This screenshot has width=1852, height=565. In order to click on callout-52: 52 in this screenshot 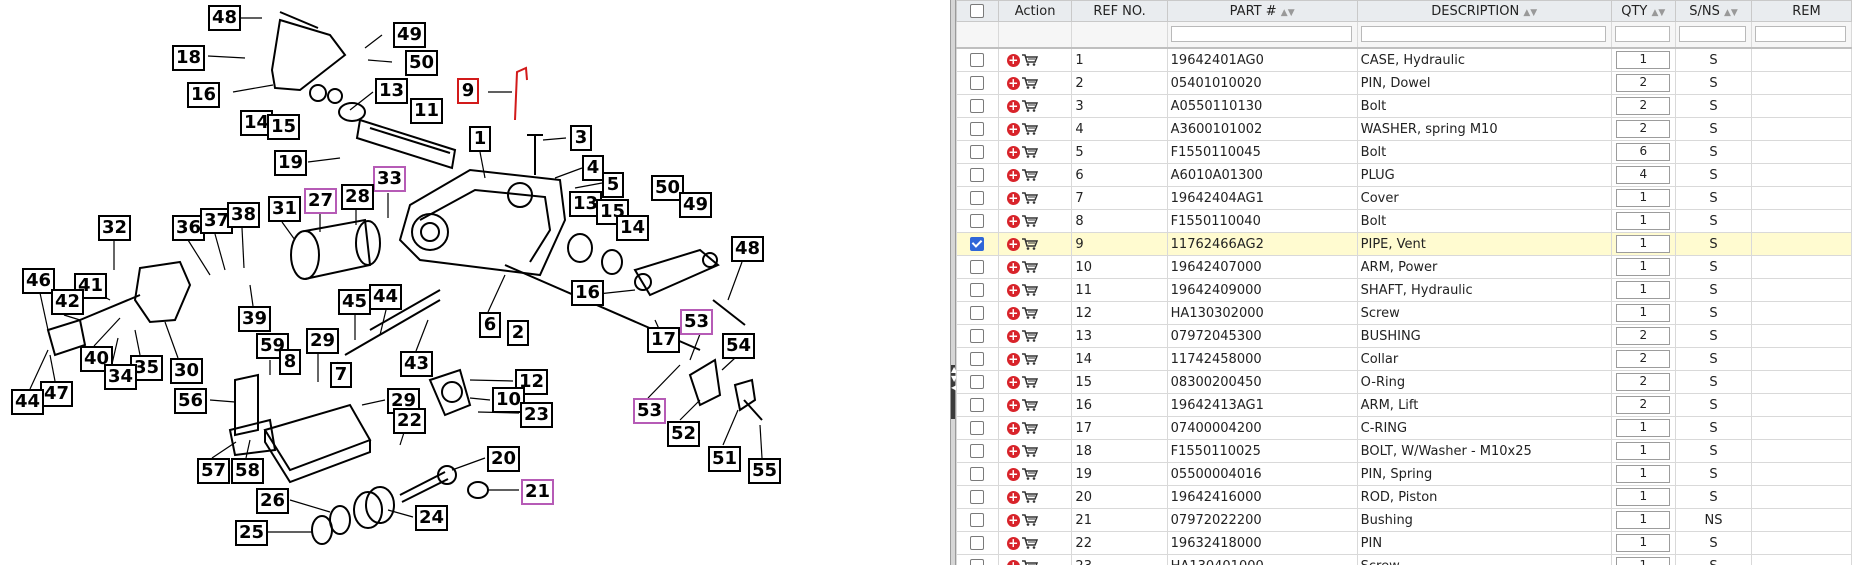, I will do `click(684, 434)`.